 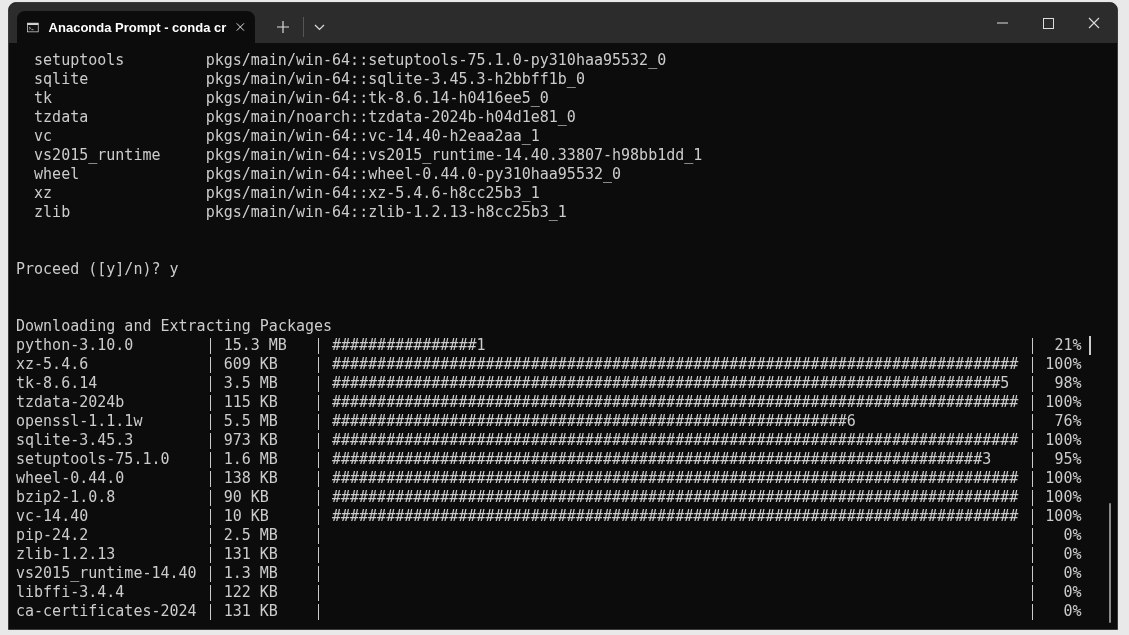 I want to click on package-name: python-3.10.0, so click(x=75, y=345).